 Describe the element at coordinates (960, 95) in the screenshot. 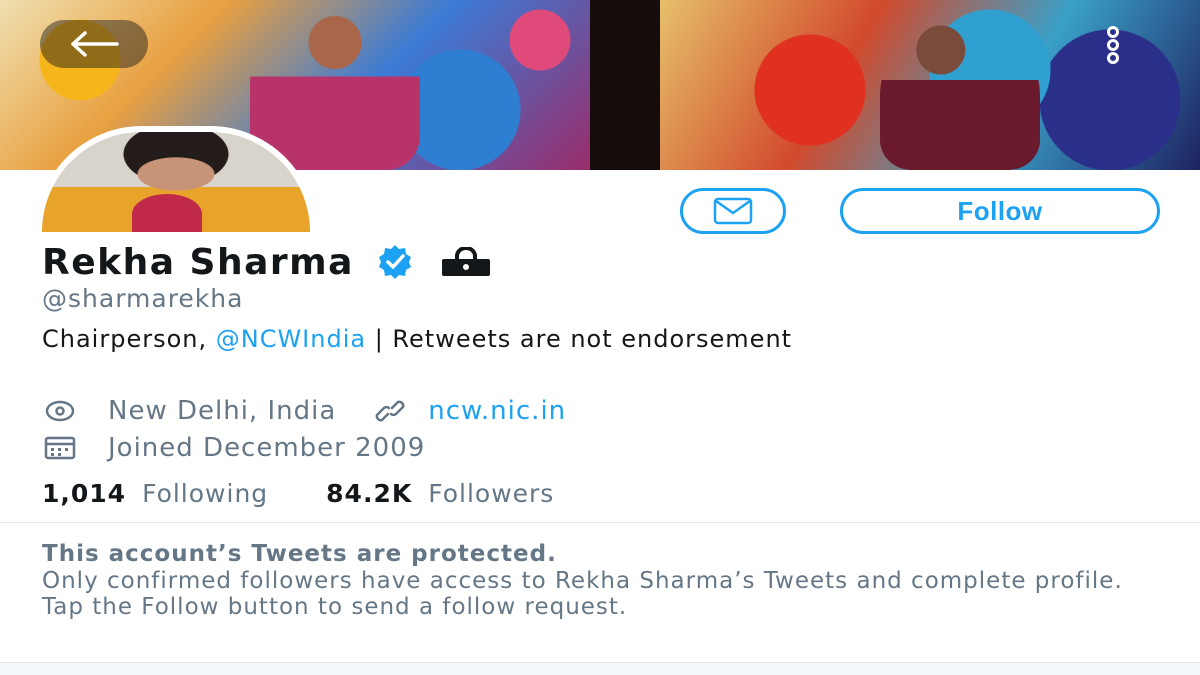

I see `banner-person-right` at that location.